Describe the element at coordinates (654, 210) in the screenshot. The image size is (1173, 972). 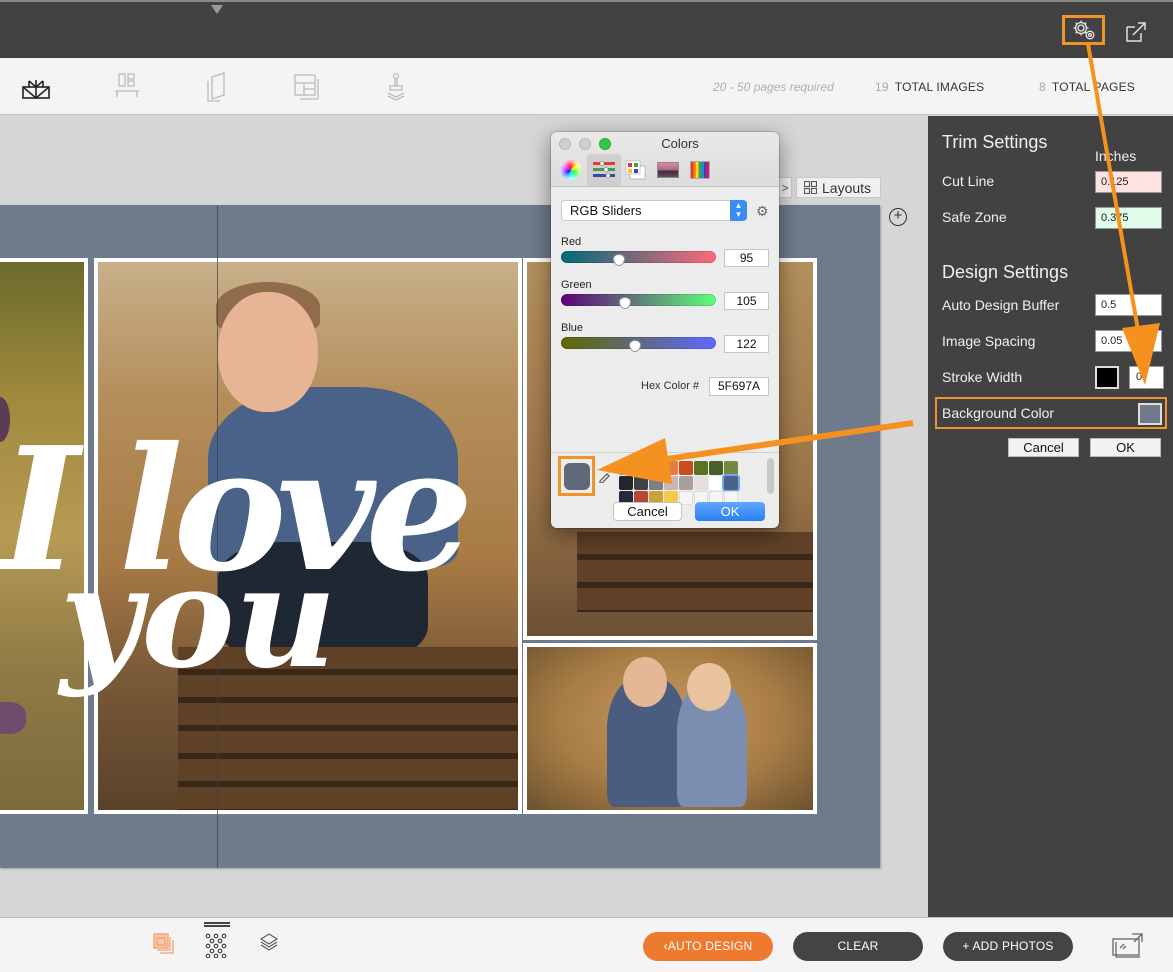
I see `color-mode-select: RGB Sliders ▴ ▾` at that location.